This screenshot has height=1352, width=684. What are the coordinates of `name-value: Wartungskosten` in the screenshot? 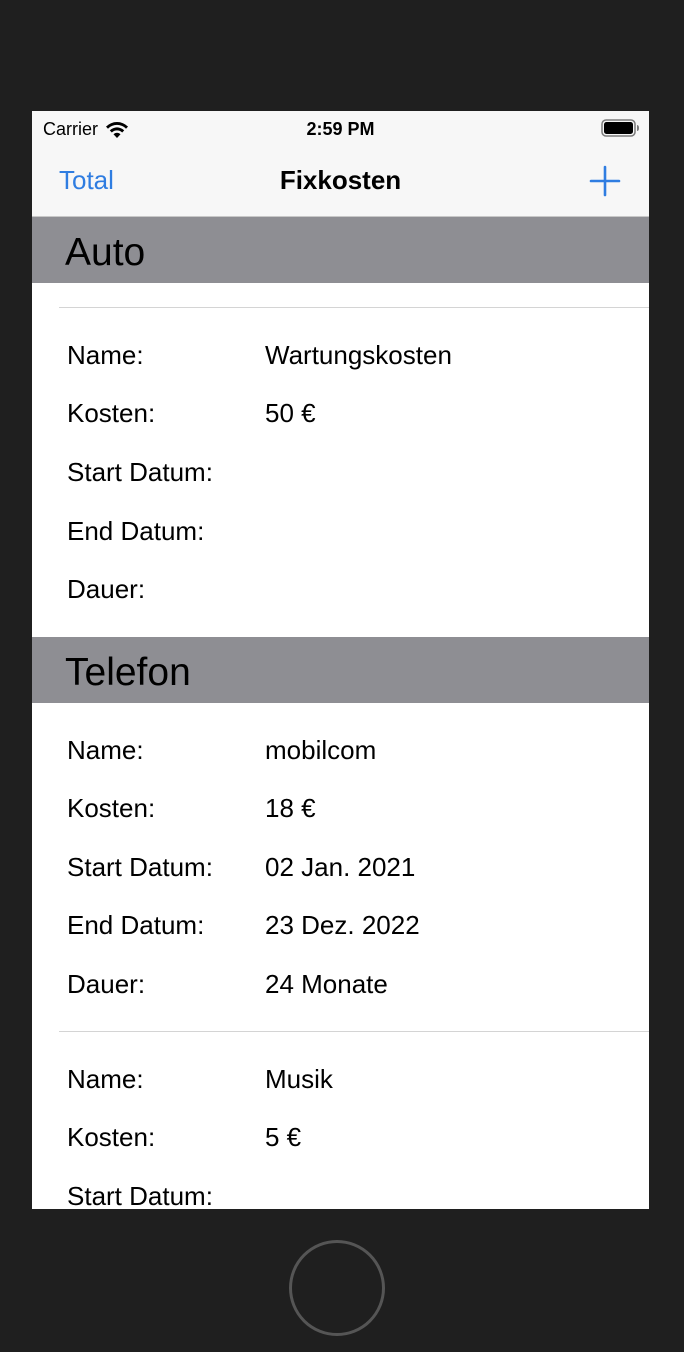 It's located at (358, 355).